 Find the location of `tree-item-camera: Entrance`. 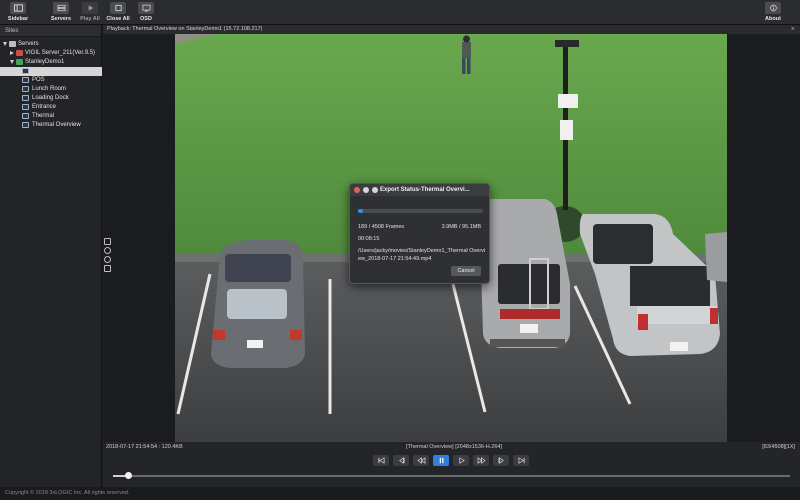

tree-item-camera: Entrance is located at coordinates (51, 107).